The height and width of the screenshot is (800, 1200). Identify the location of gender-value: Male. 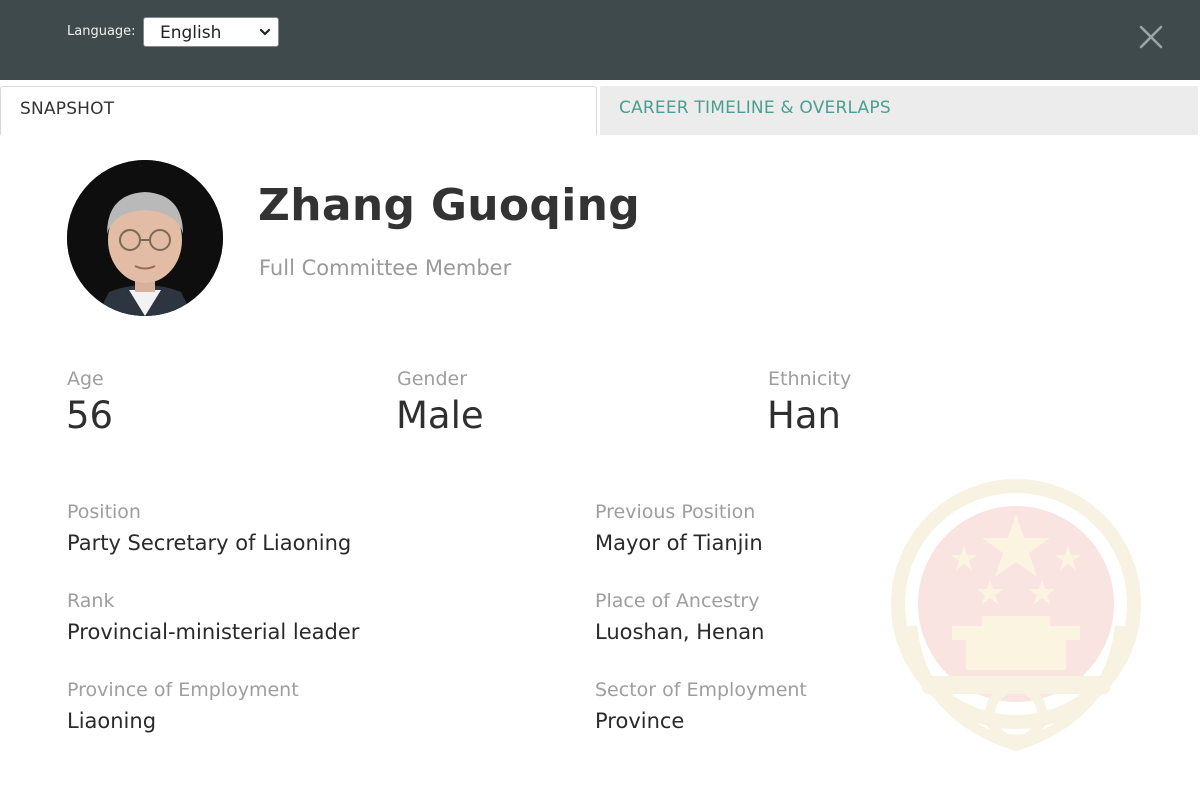
(440, 415).